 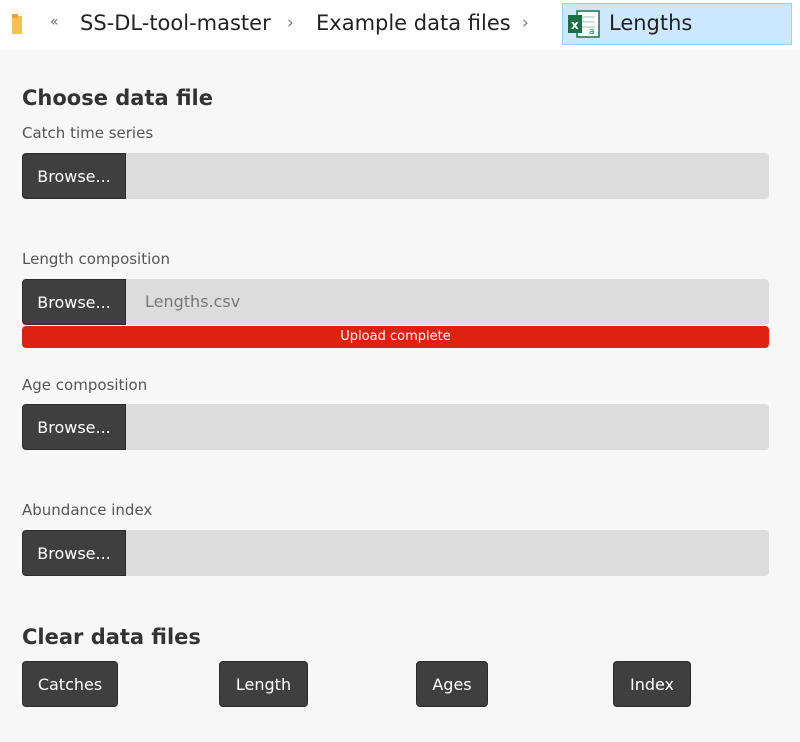 What do you see at coordinates (111, 637) in the screenshot?
I see `clear-data-files-heading: Clear data files` at bounding box center [111, 637].